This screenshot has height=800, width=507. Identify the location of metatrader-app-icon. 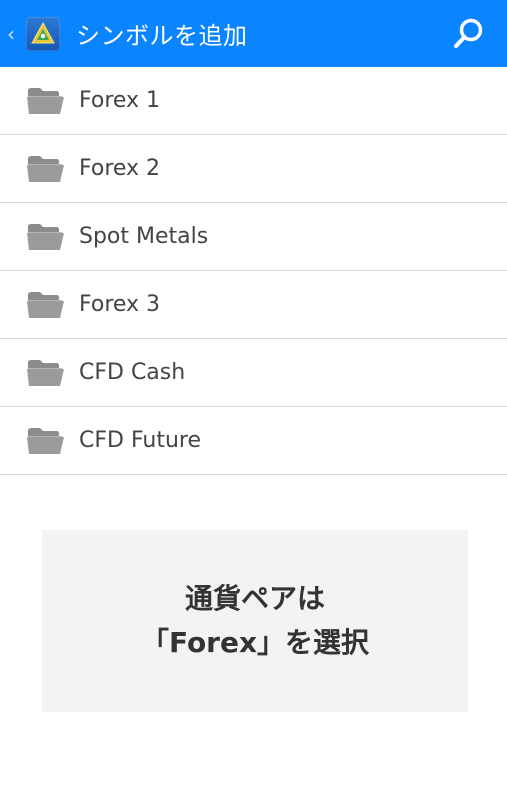
(43, 33).